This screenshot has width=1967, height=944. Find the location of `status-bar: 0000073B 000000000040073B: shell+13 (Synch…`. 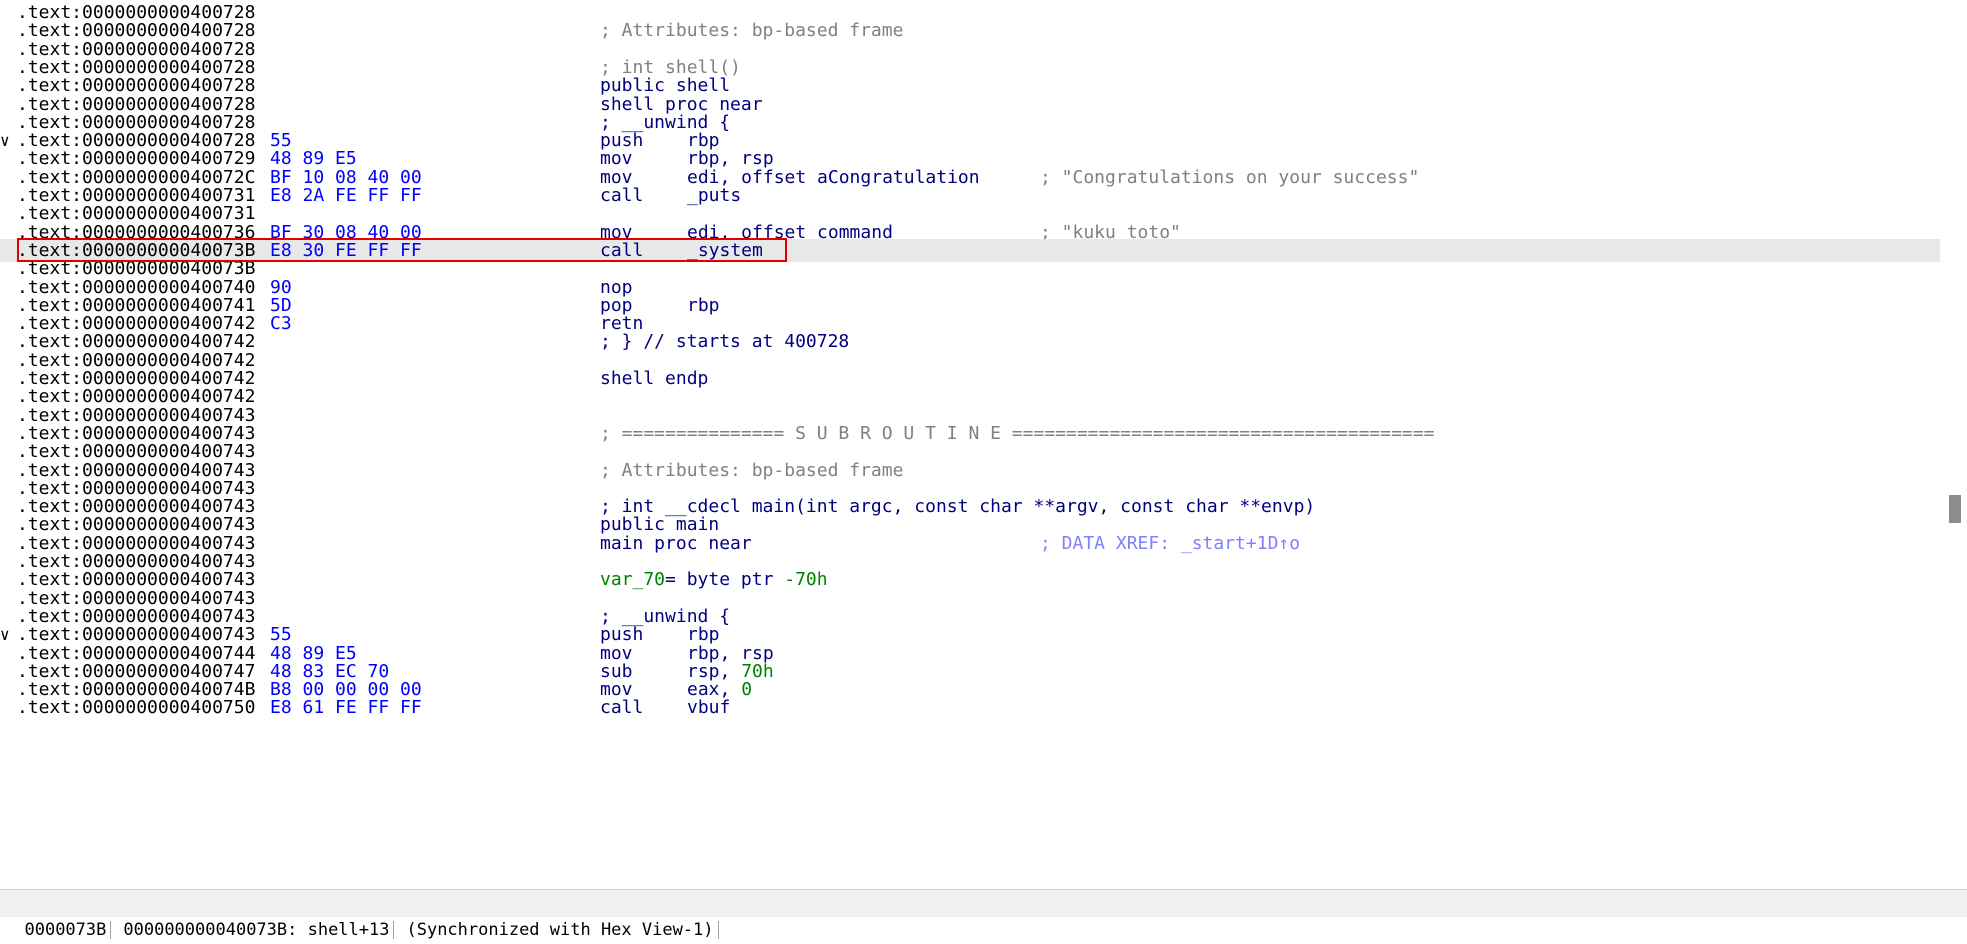

status-bar: 0000073B 000000000040073B: shell+13 (Synch… is located at coordinates (983, 914).